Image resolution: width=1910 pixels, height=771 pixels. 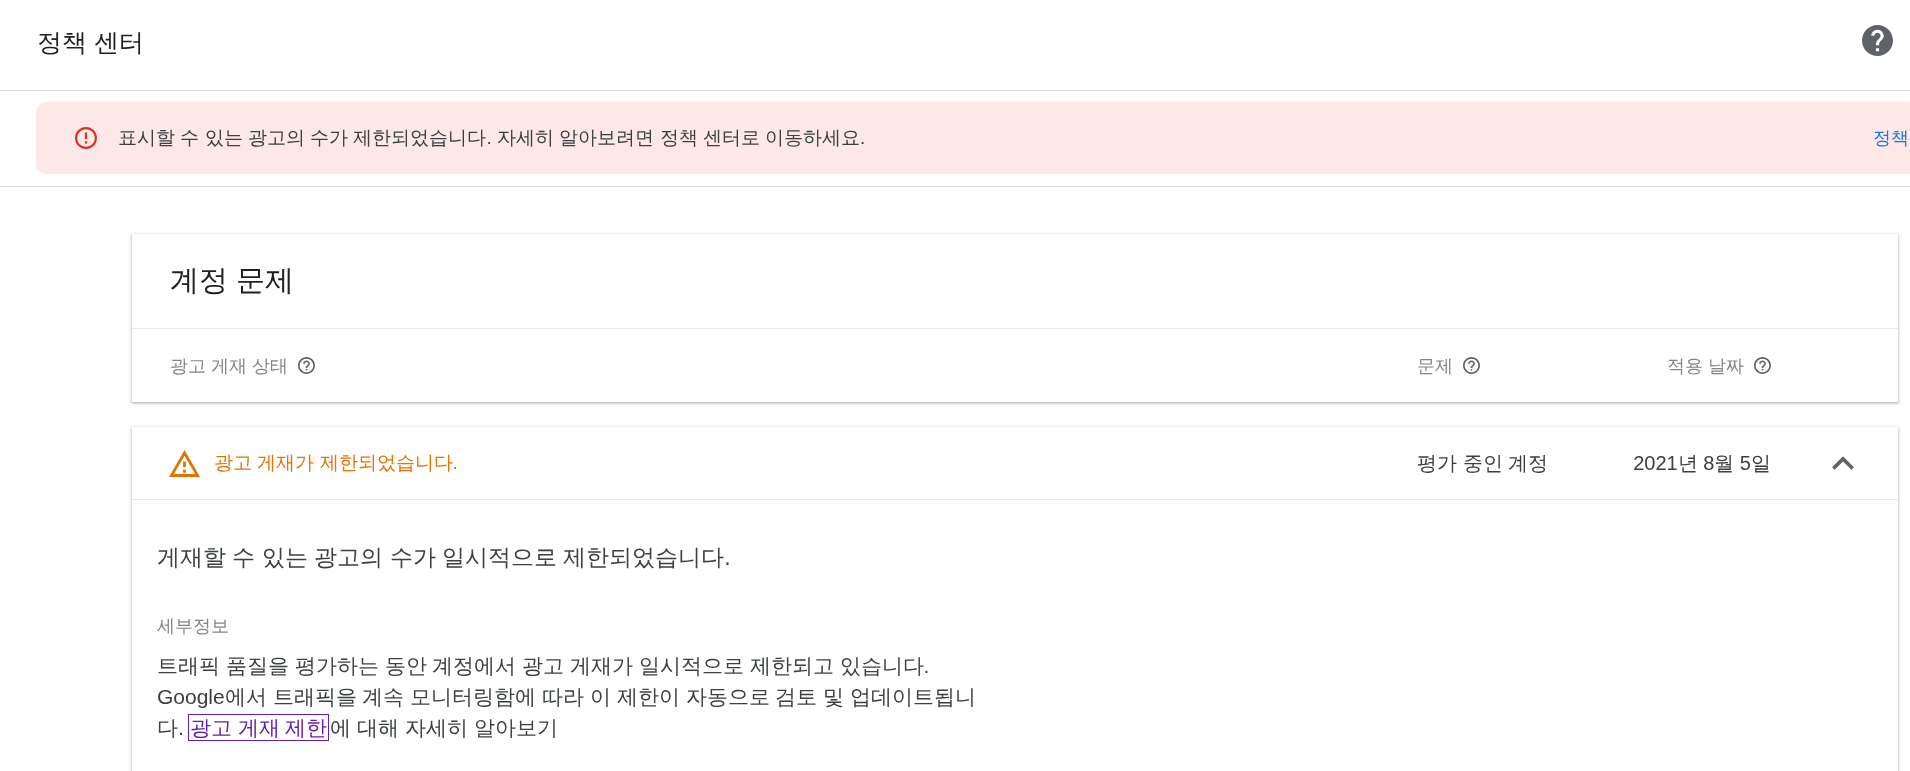 I want to click on page-title: 정책 센터, so click(x=90, y=42).